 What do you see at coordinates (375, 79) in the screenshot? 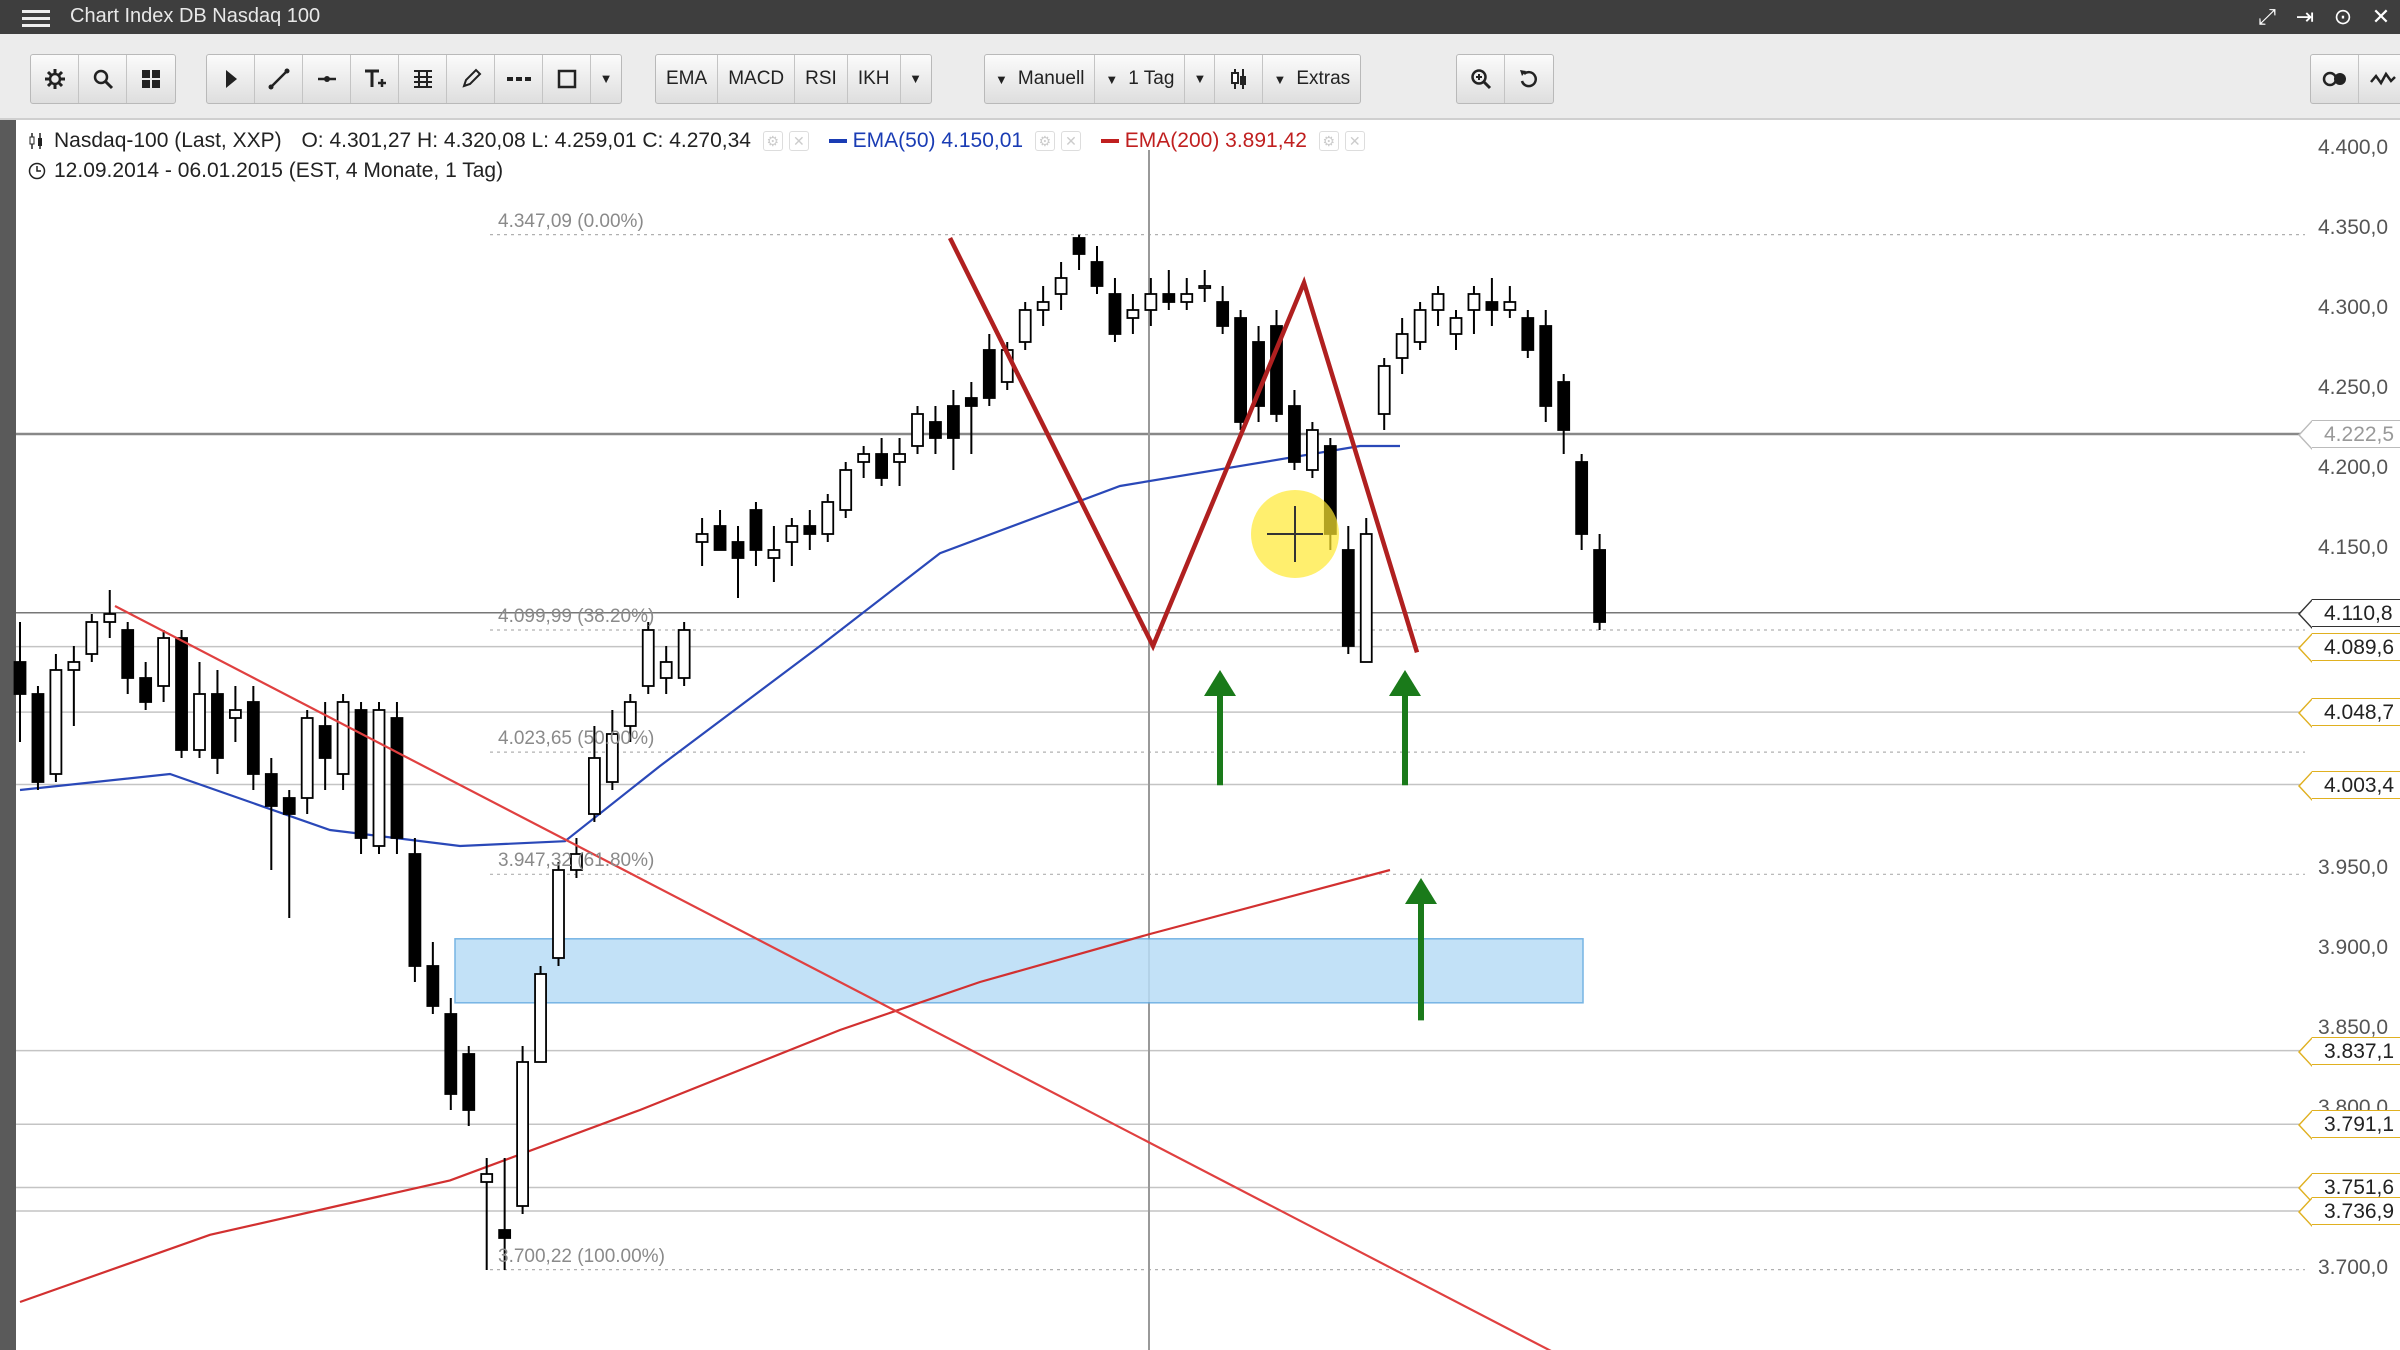
I see `text-tool-button` at bounding box center [375, 79].